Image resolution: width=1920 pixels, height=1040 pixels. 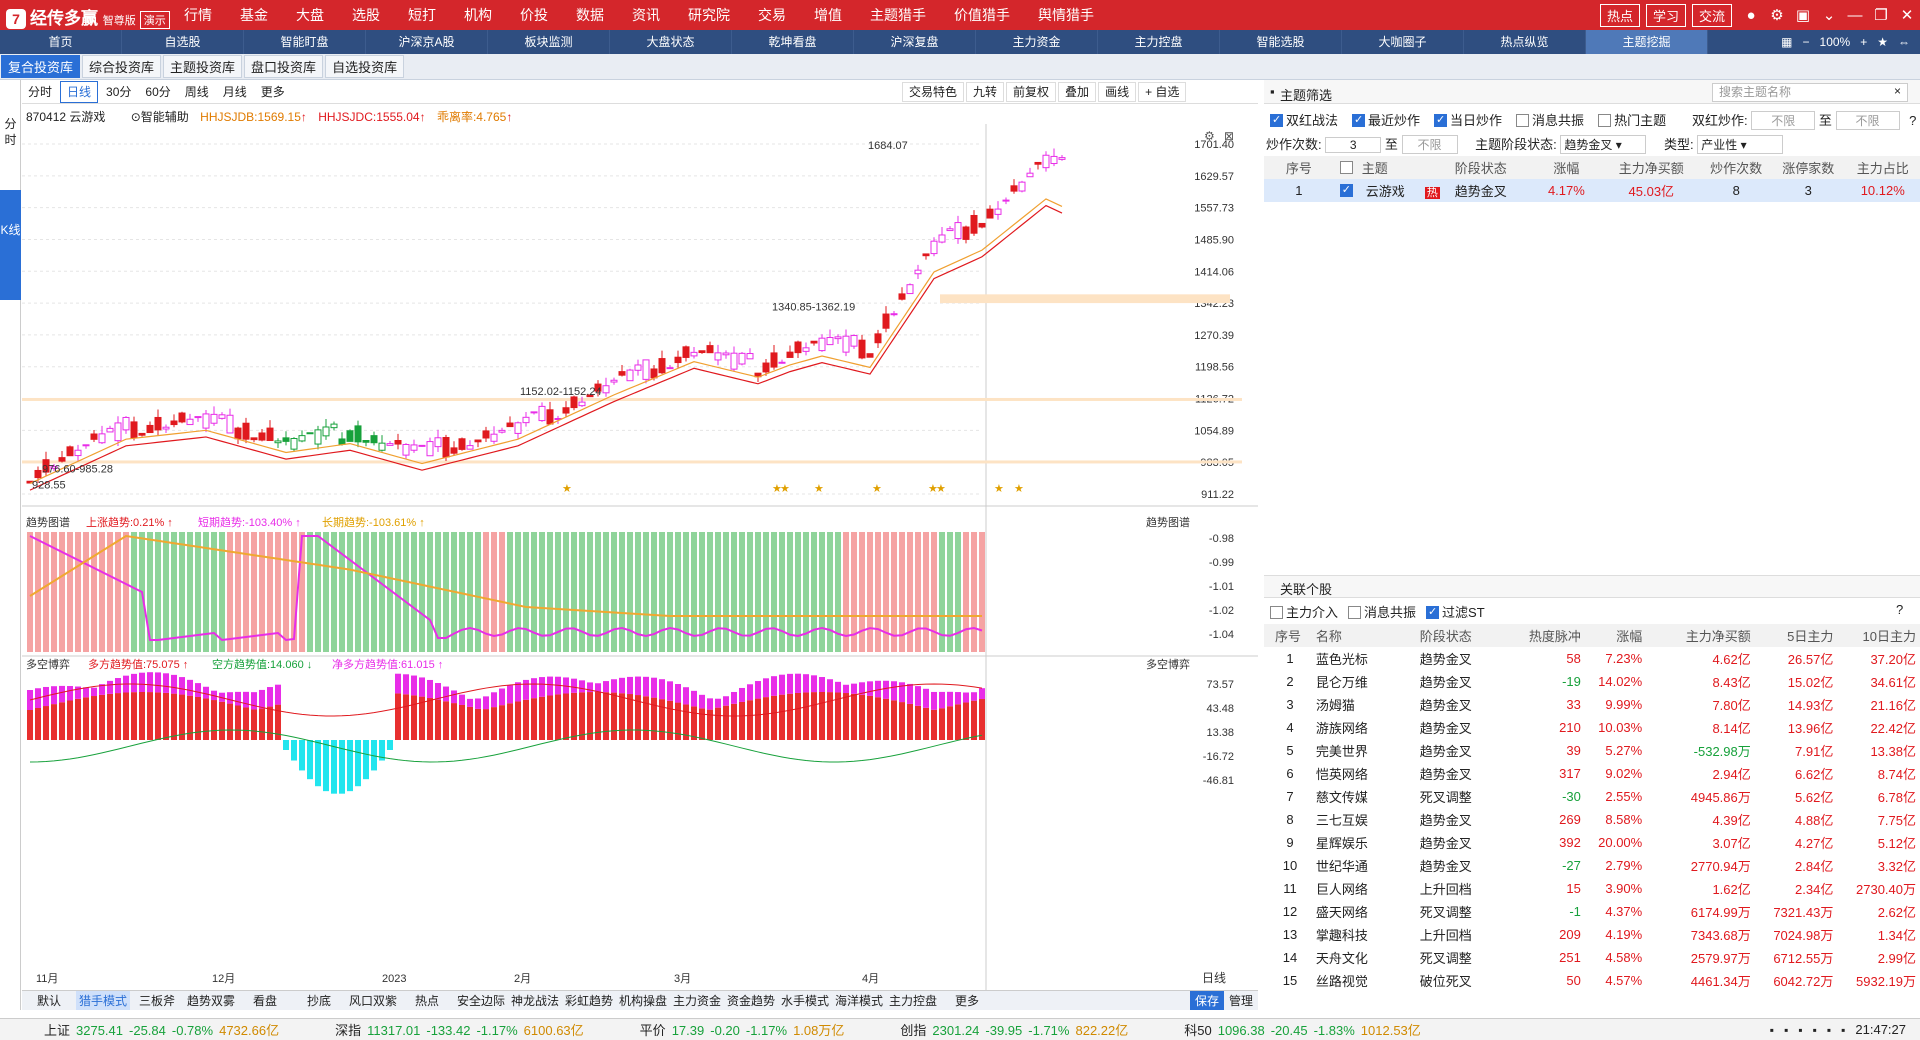 What do you see at coordinates (373, 1000) in the screenshot?
I see `template-tab-6: 风口双紫` at bounding box center [373, 1000].